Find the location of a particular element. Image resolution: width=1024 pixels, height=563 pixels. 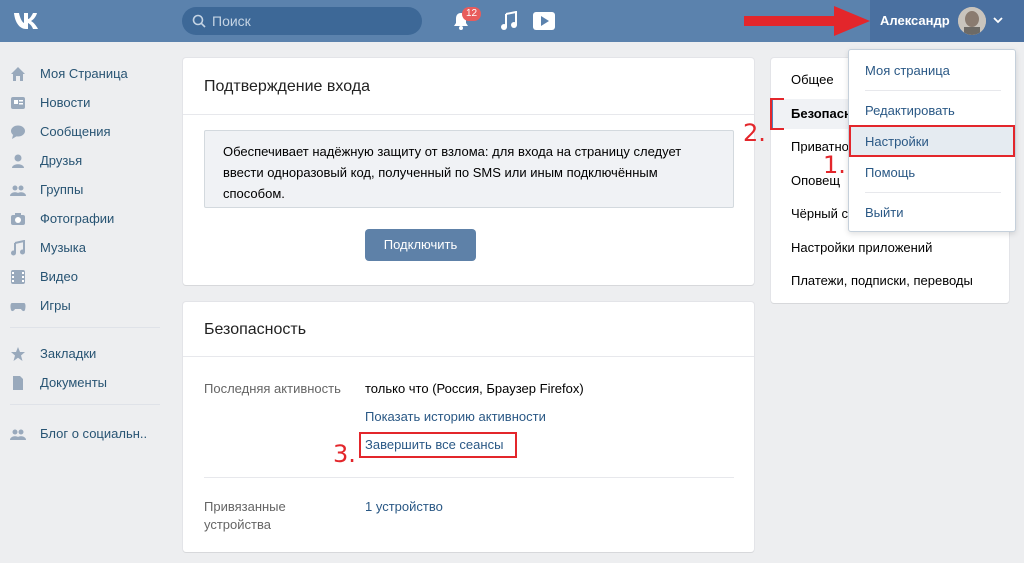

camera-icon is located at coordinates (18, 219).